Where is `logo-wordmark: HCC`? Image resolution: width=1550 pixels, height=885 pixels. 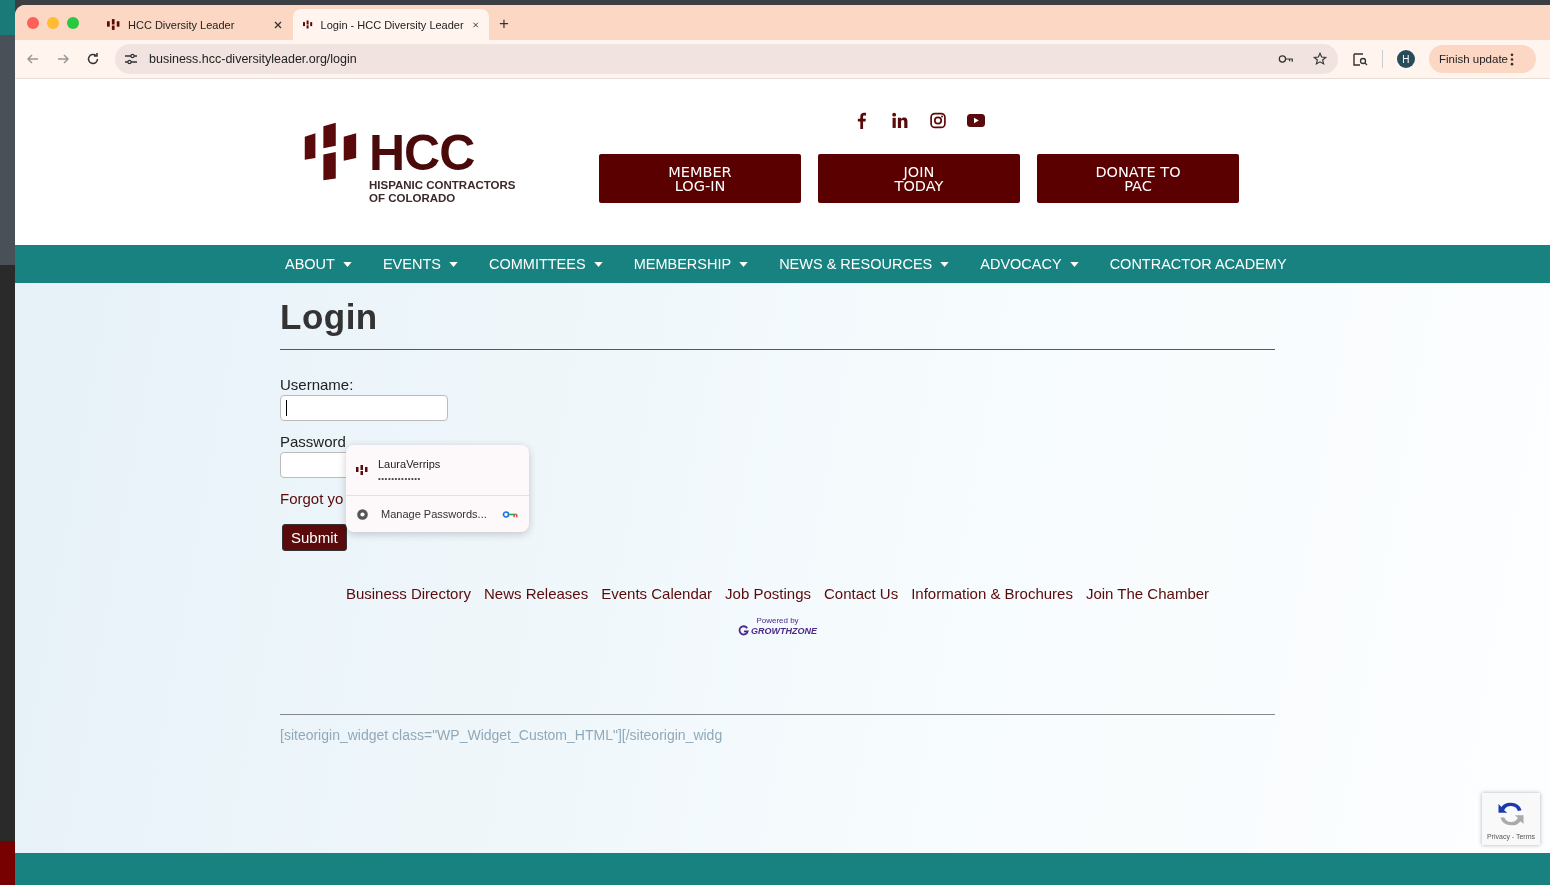 logo-wordmark: HCC is located at coordinates (422, 153).